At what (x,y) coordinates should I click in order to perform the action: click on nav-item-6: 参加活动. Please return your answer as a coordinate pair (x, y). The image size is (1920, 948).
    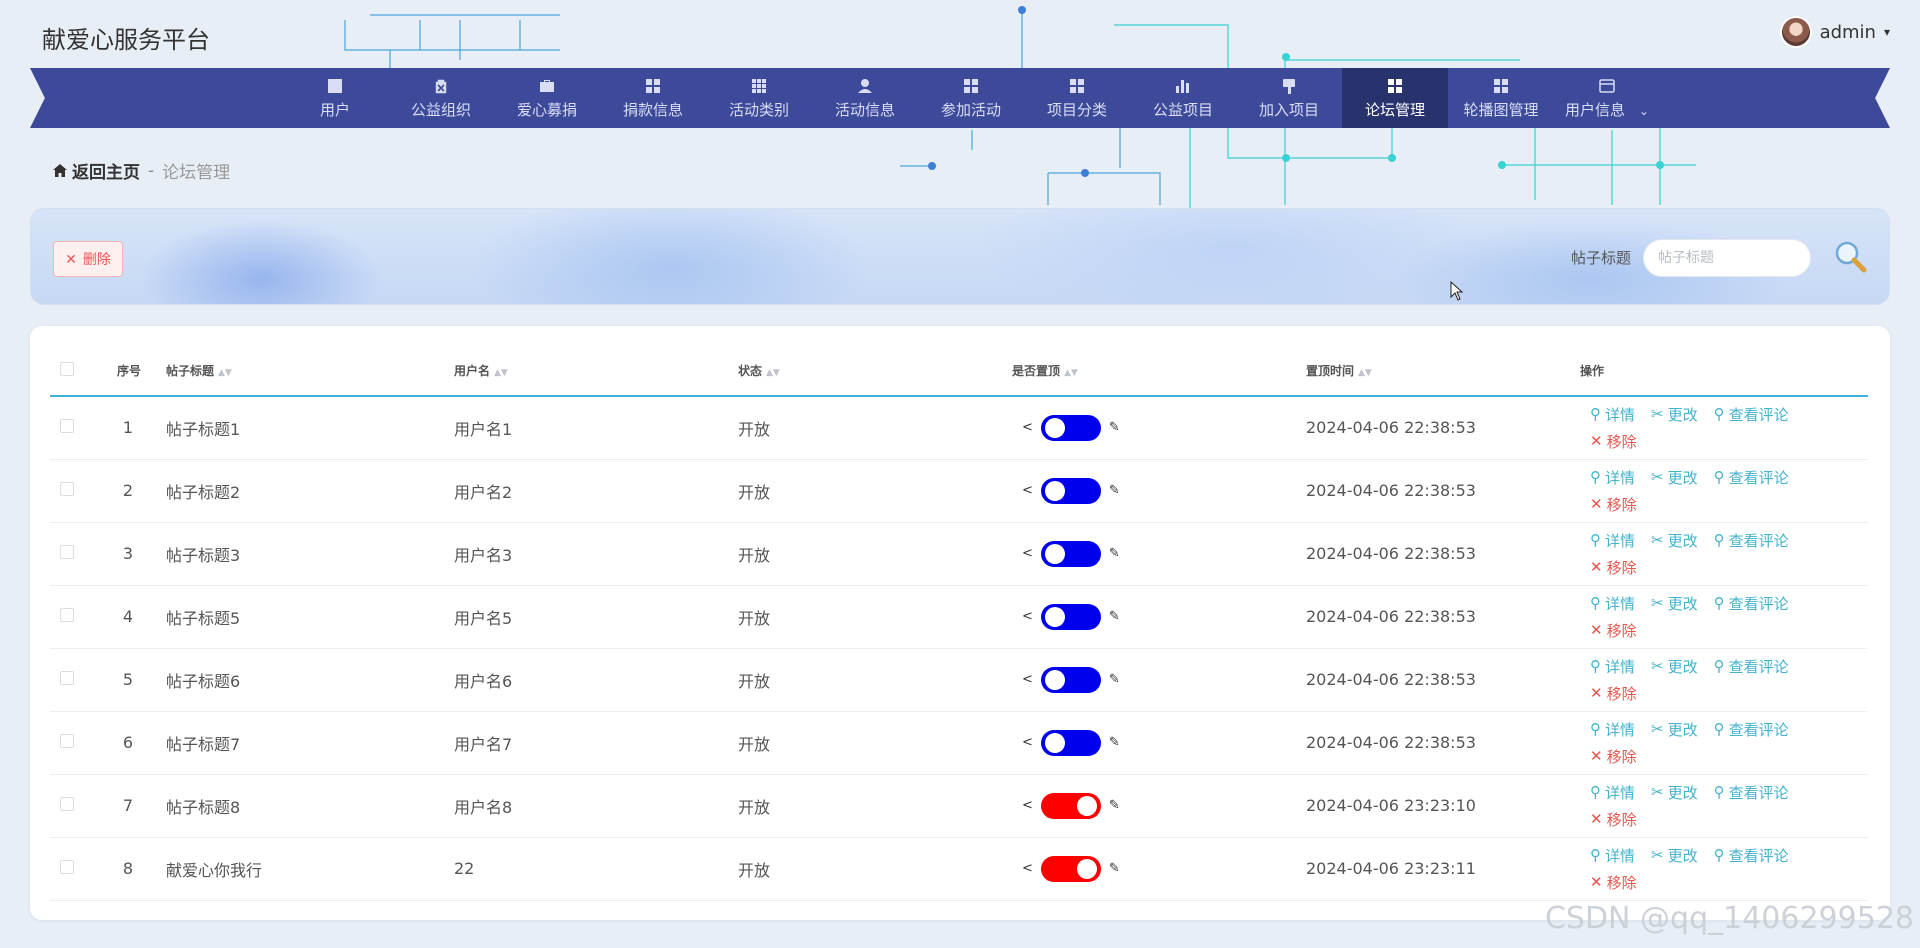
    Looking at the image, I should click on (971, 98).